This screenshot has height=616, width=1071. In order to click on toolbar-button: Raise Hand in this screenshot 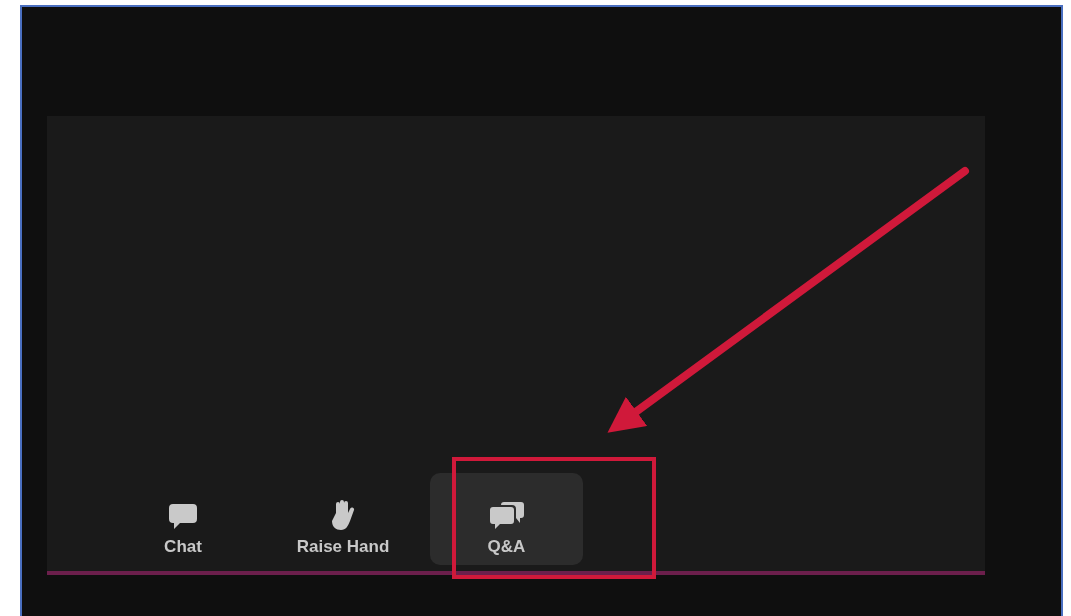, I will do `click(343, 519)`.